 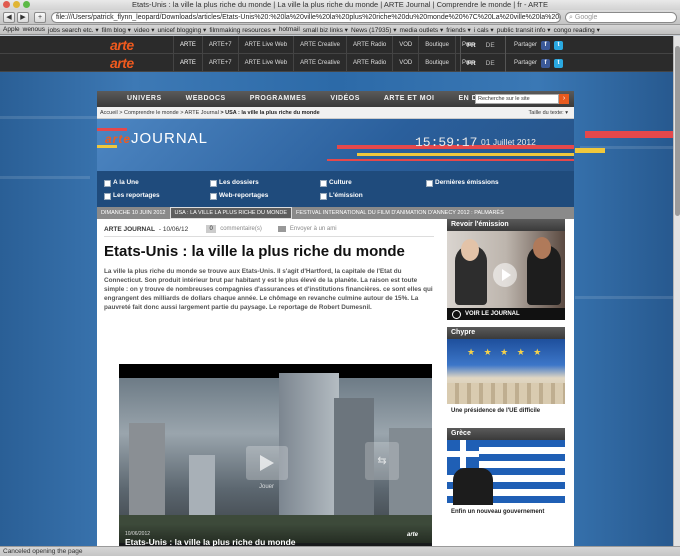 What do you see at coordinates (11, 29) in the screenshot?
I see `bookmark-item: Apple` at bounding box center [11, 29].